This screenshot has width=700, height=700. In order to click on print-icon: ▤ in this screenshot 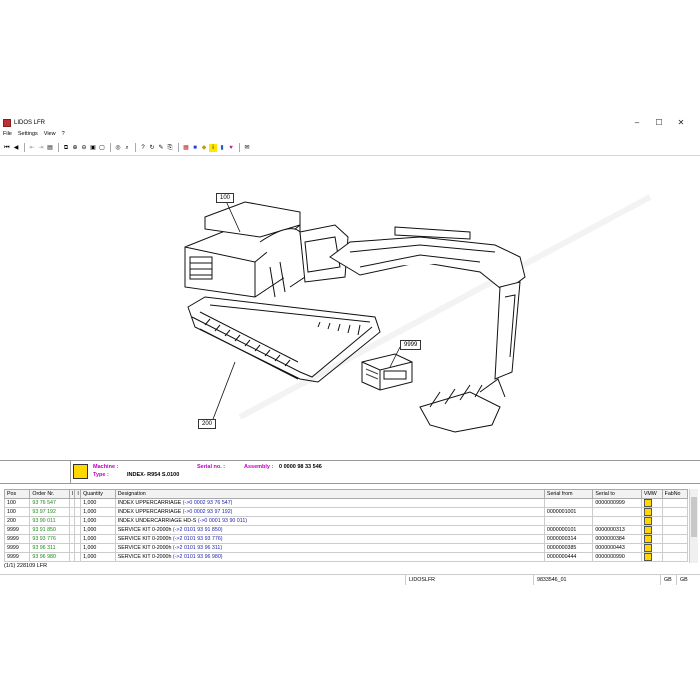, I will do `click(50, 148)`.